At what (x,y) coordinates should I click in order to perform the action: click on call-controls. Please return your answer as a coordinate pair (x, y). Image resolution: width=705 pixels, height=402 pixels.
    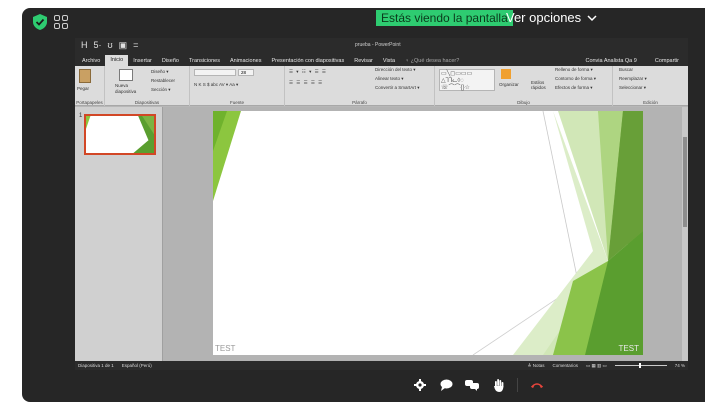
    Looking at the image, I should click on (478, 385).